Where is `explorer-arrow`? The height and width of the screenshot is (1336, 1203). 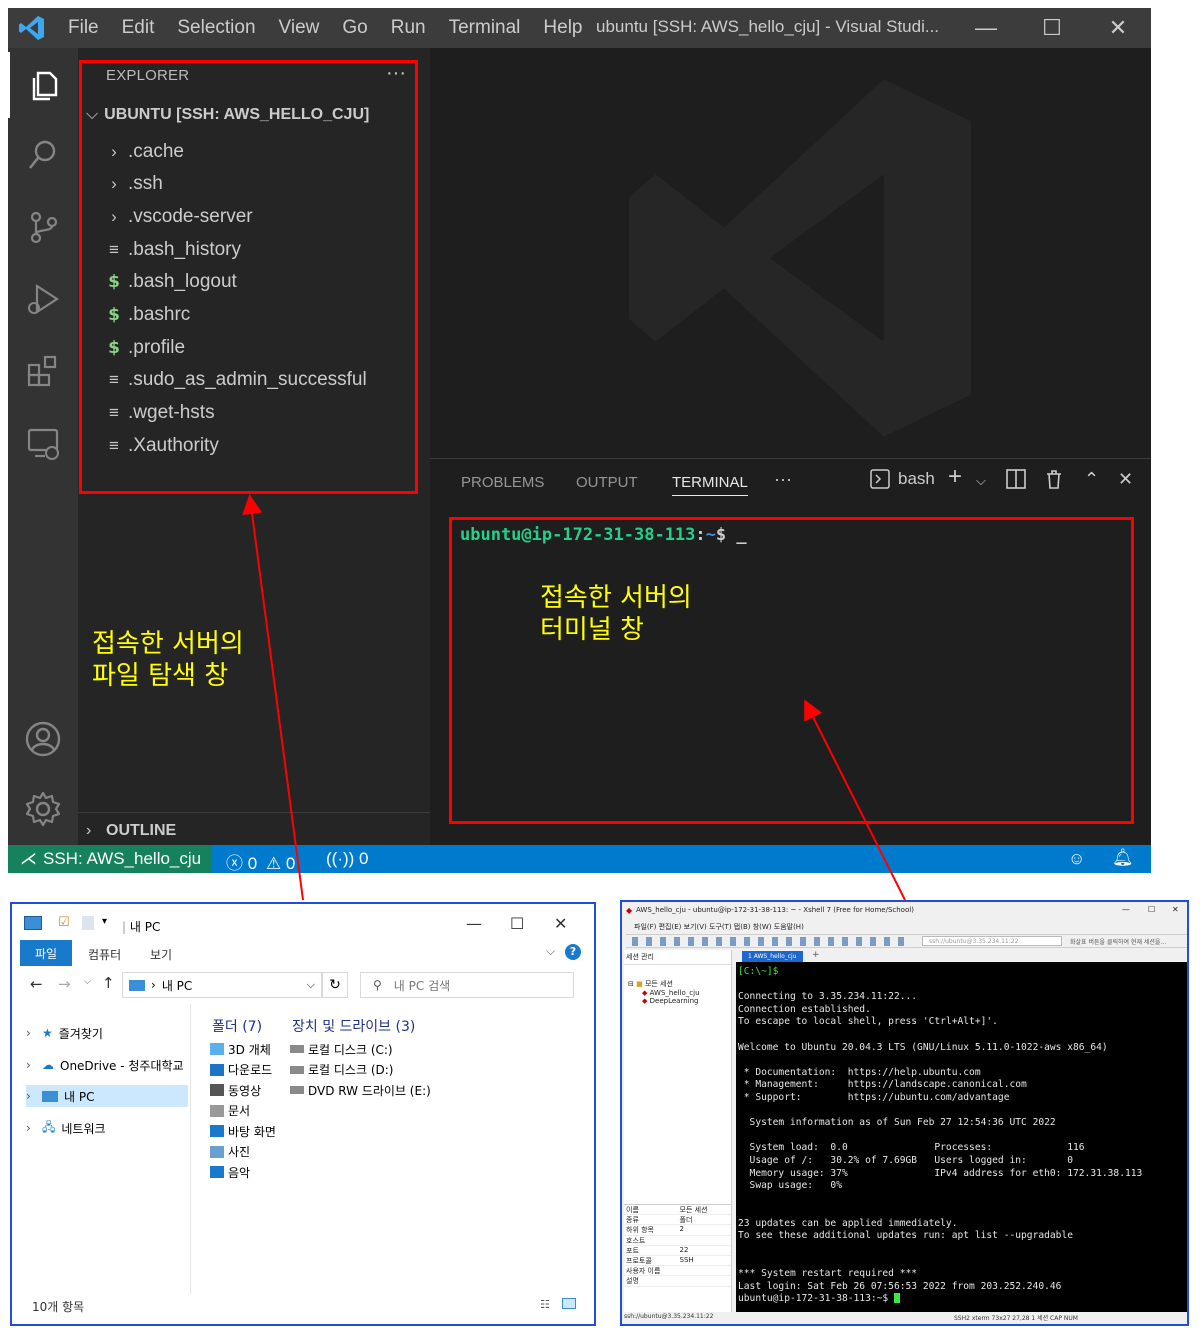
explorer-arrow is located at coordinates (273, 697).